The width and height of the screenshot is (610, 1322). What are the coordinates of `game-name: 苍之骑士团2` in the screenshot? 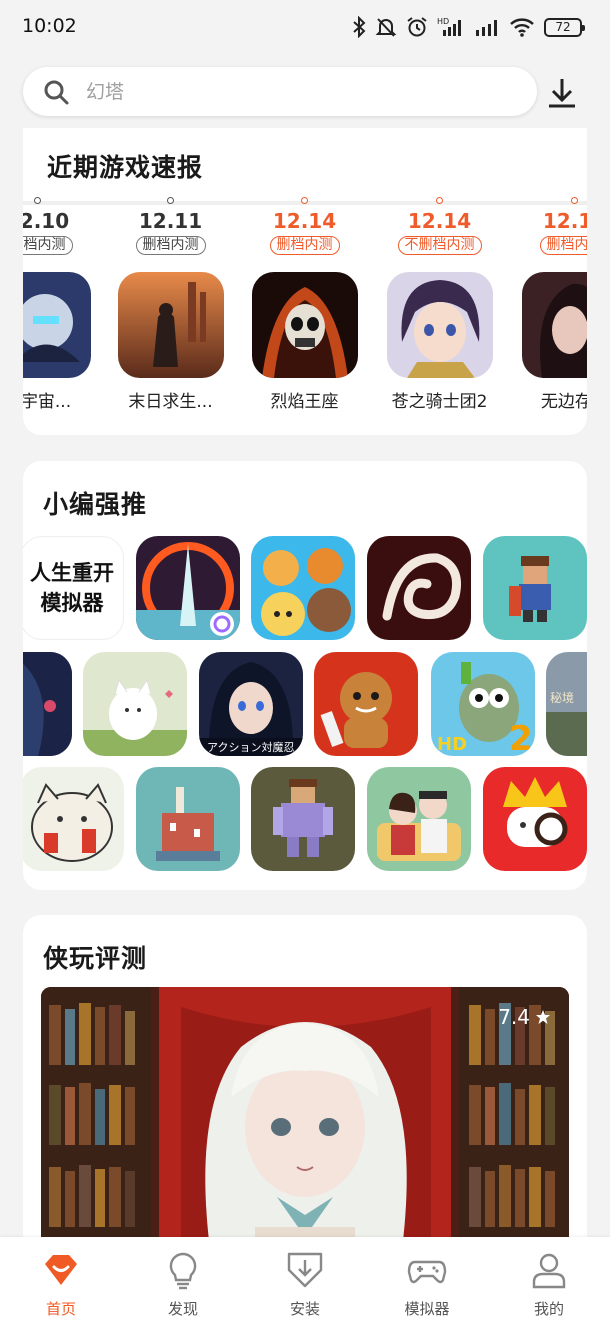 It's located at (439, 402).